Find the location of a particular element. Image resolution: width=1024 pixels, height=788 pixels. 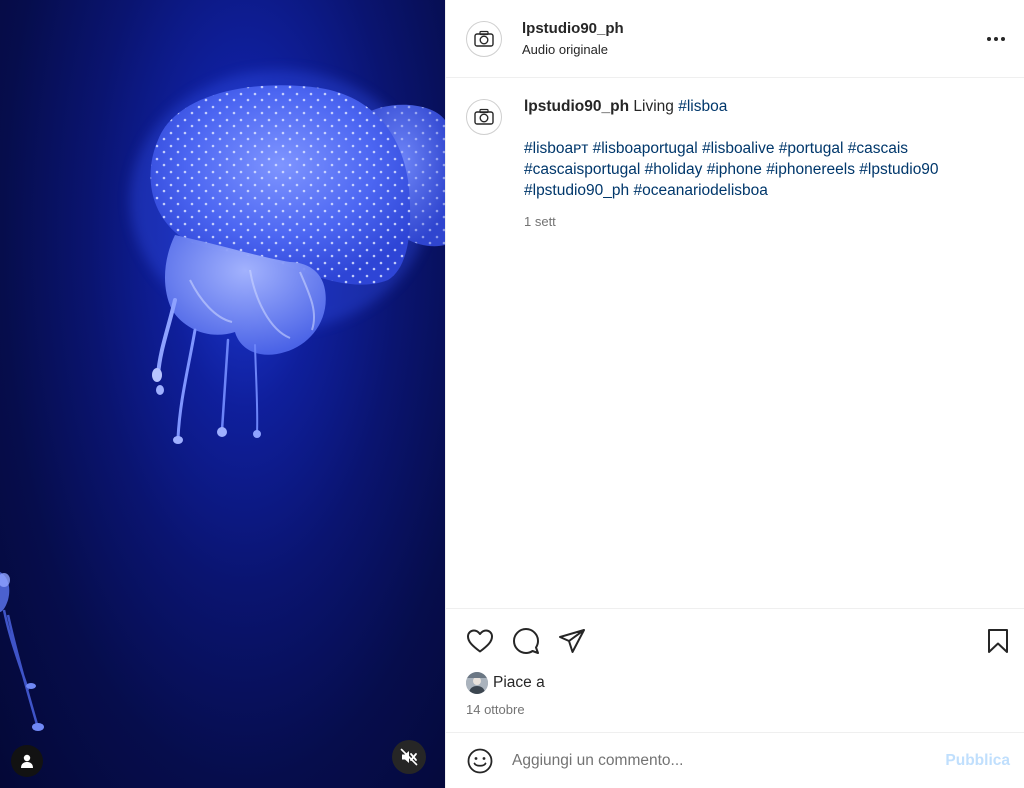

hashtag-link: #cascais is located at coordinates (878, 148).